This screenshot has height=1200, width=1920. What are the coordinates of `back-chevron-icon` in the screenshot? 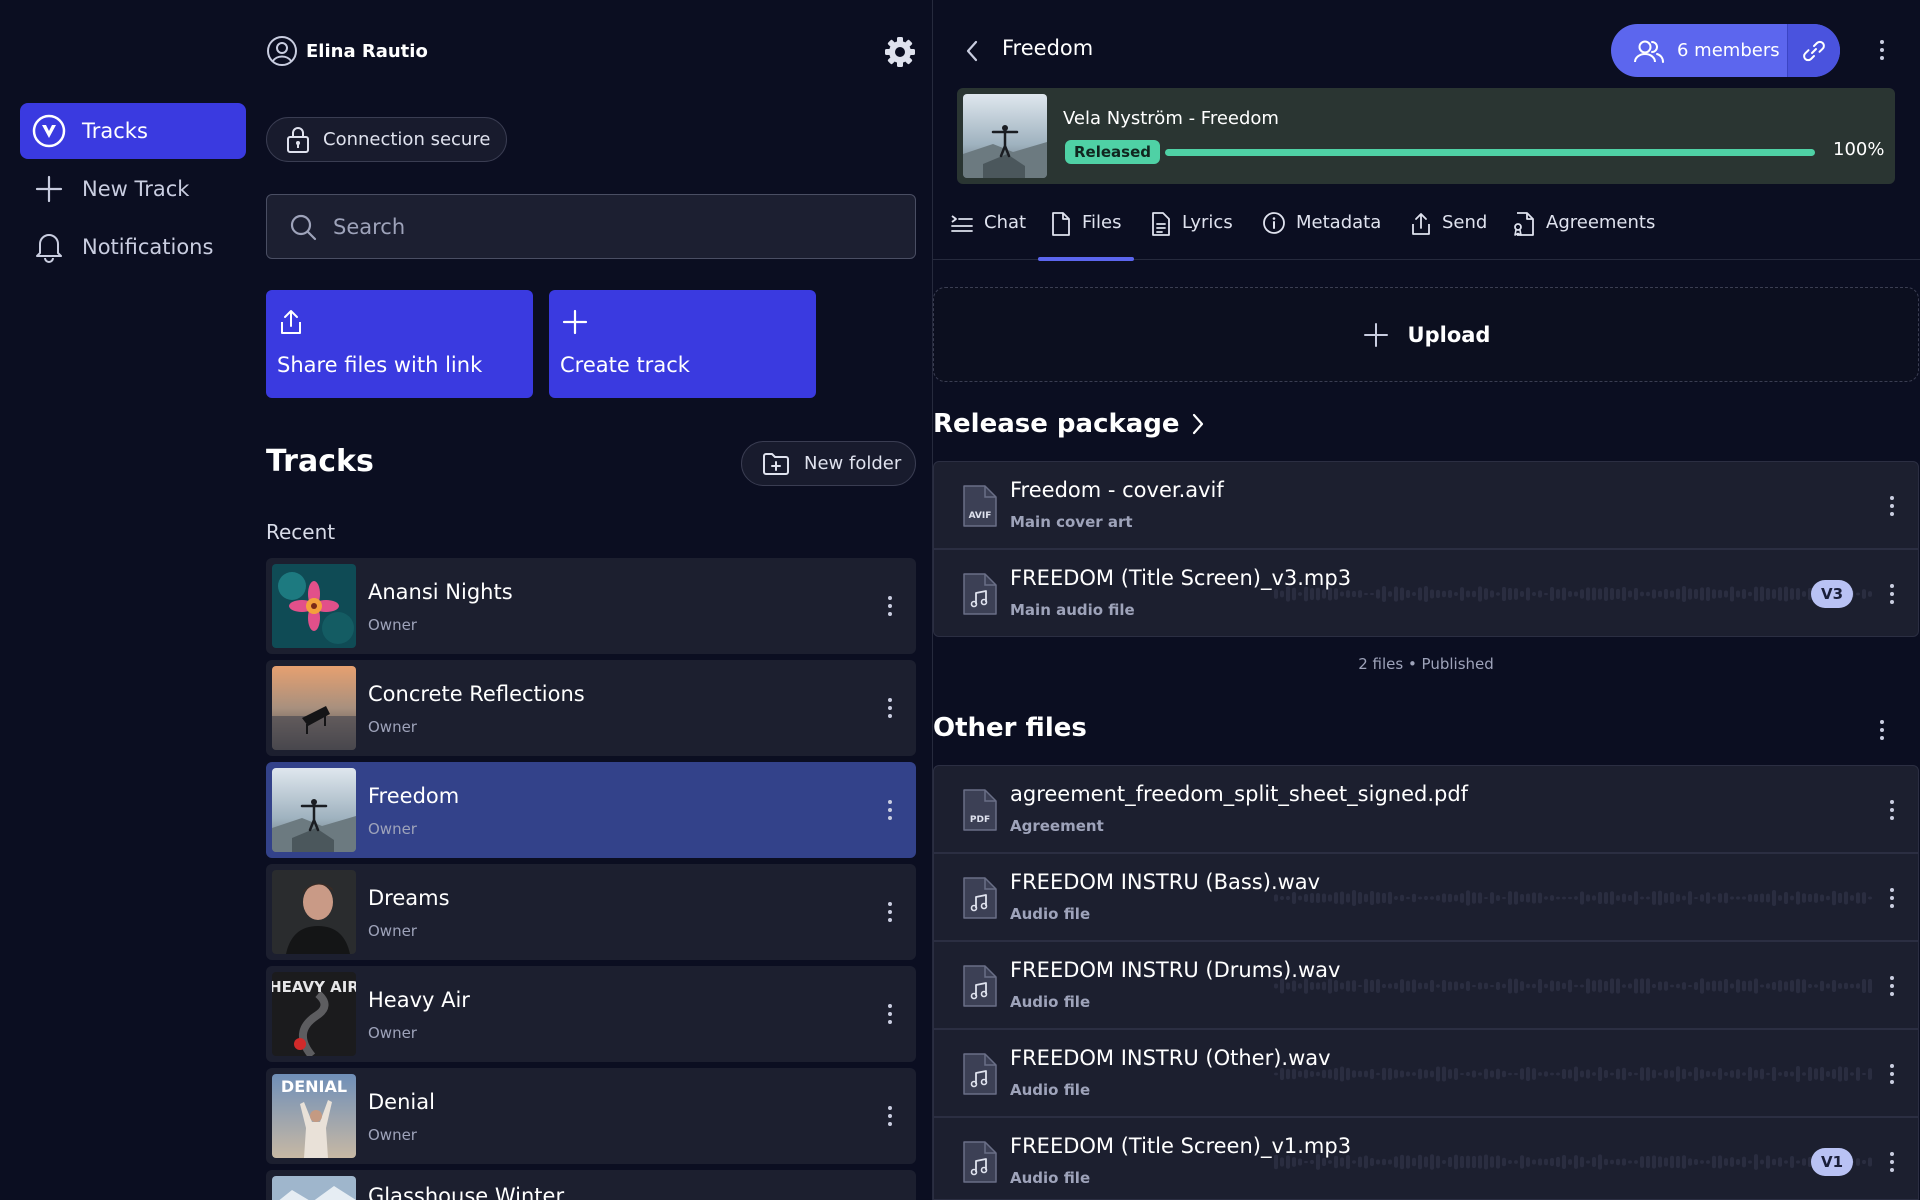 It's located at (973, 51).